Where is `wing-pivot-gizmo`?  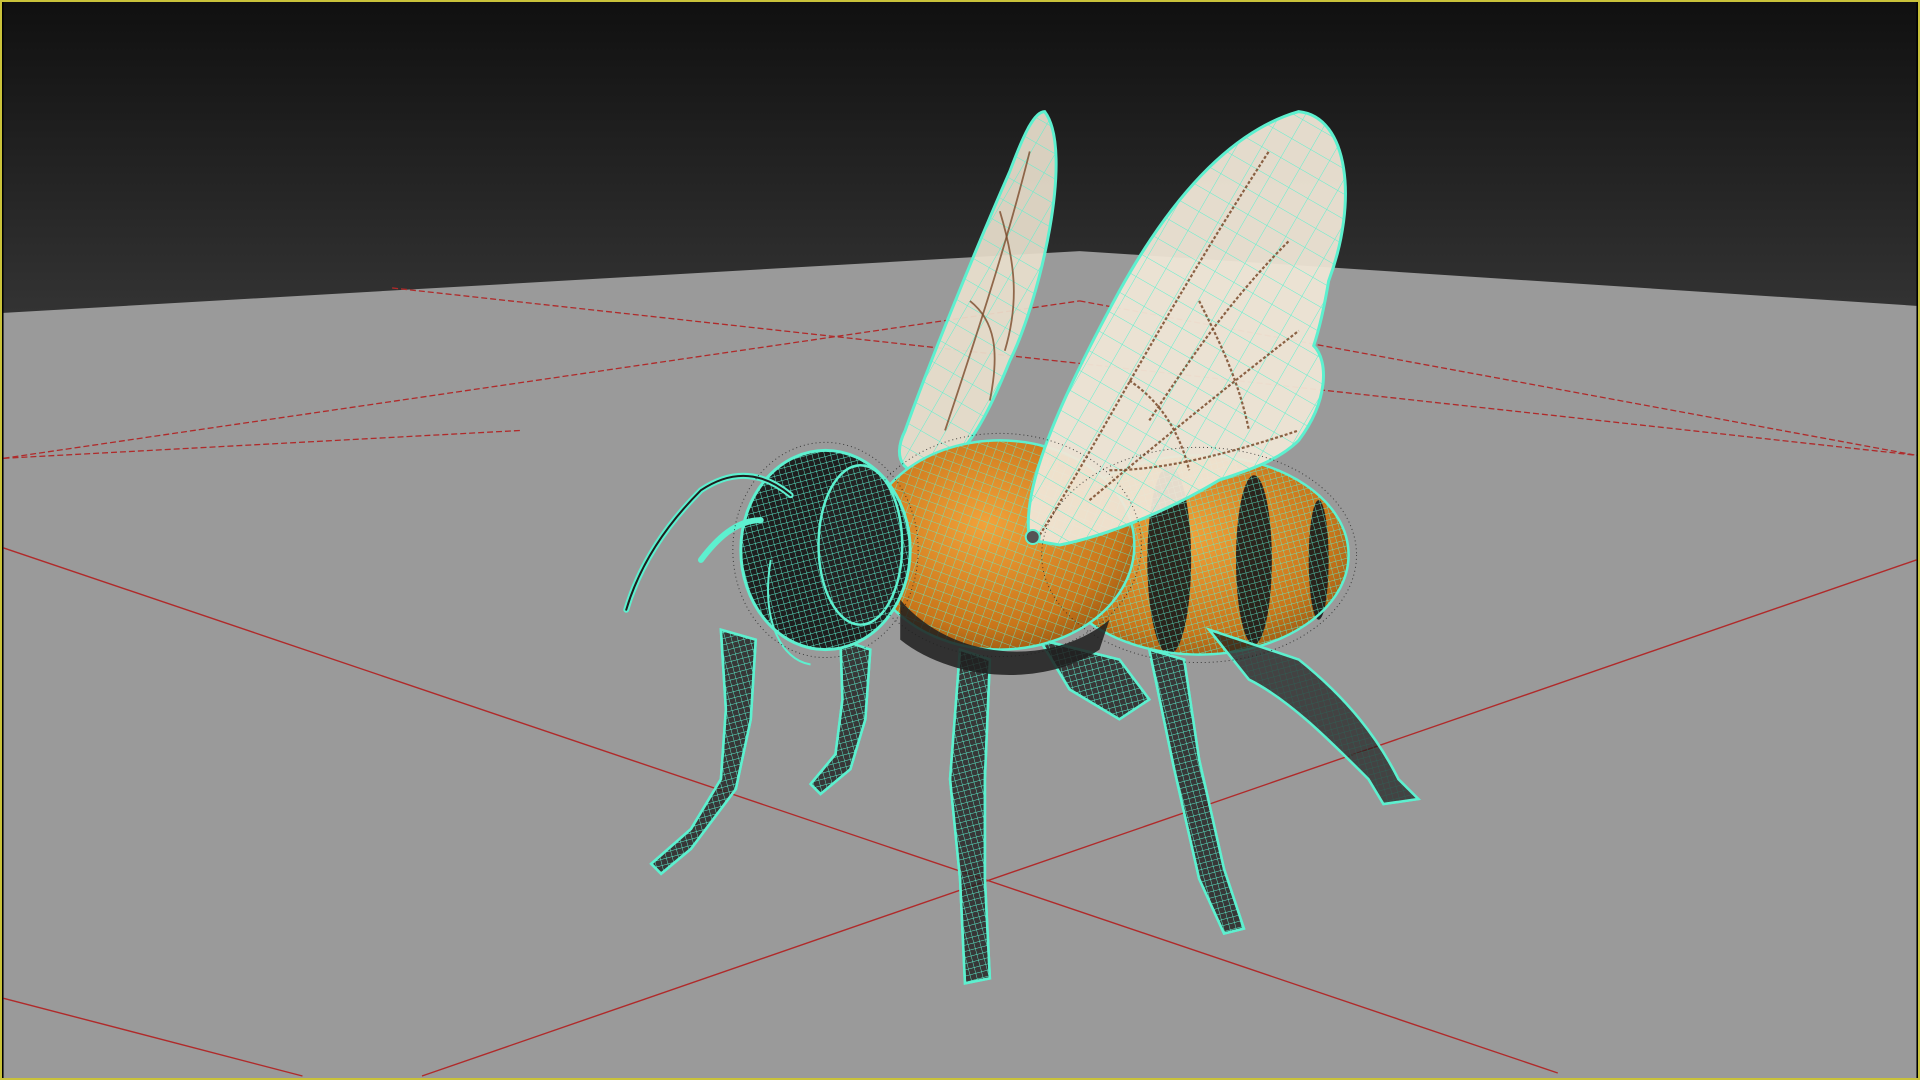
wing-pivot-gizmo is located at coordinates (1032, 537).